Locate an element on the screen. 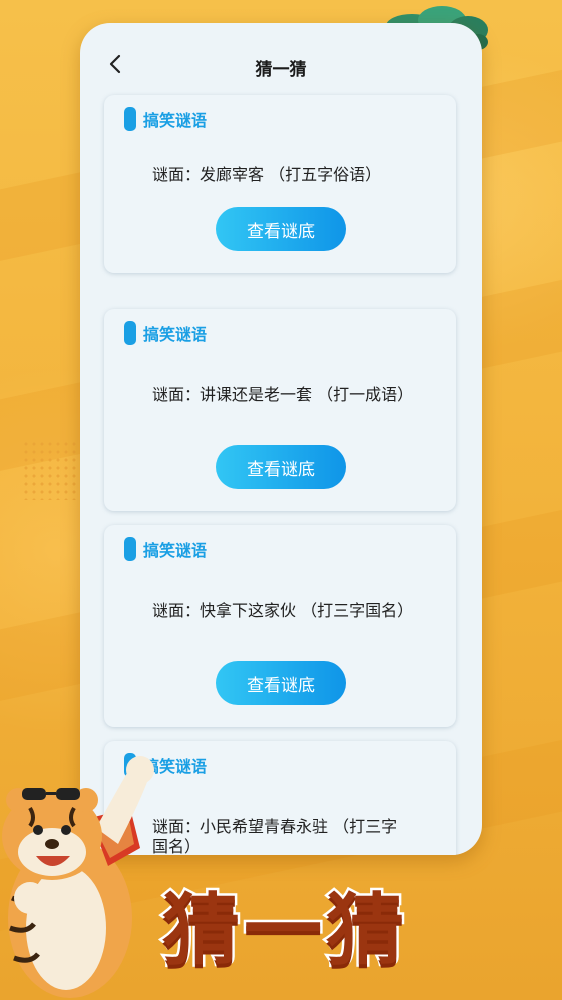  bg-dots is located at coordinates (52, 470).